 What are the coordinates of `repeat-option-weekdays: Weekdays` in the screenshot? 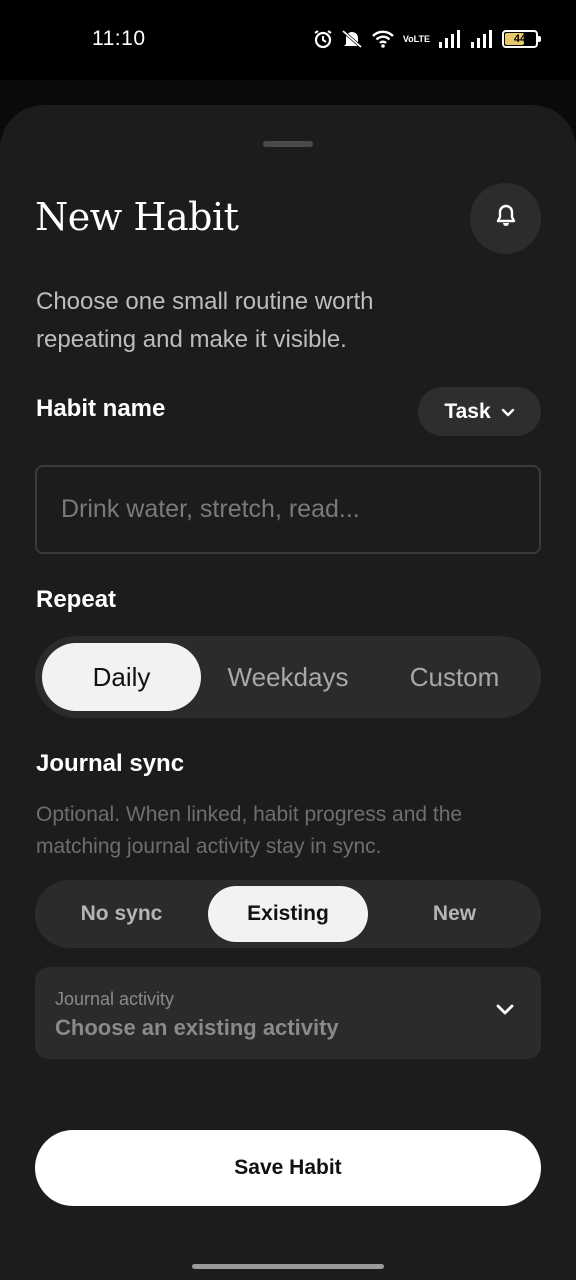 It's located at (288, 677).